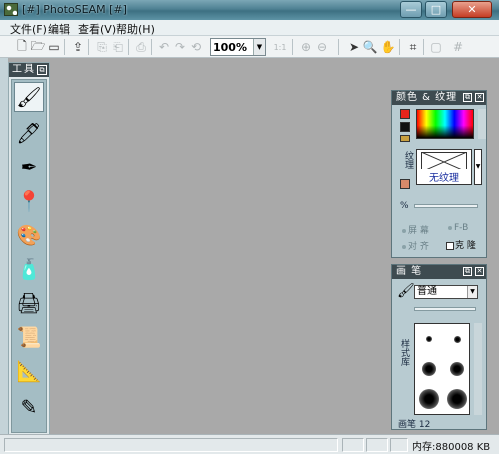  What do you see at coordinates (59, 29) in the screenshot?
I see `menu-edit: 编辑` at bounding box center [59, 29].